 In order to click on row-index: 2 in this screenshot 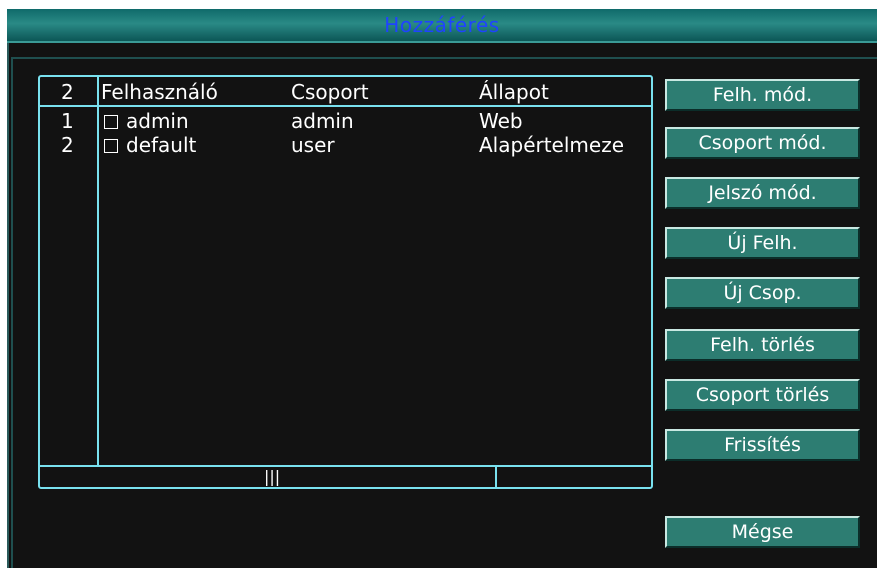, I will do `click(67, 145)`.